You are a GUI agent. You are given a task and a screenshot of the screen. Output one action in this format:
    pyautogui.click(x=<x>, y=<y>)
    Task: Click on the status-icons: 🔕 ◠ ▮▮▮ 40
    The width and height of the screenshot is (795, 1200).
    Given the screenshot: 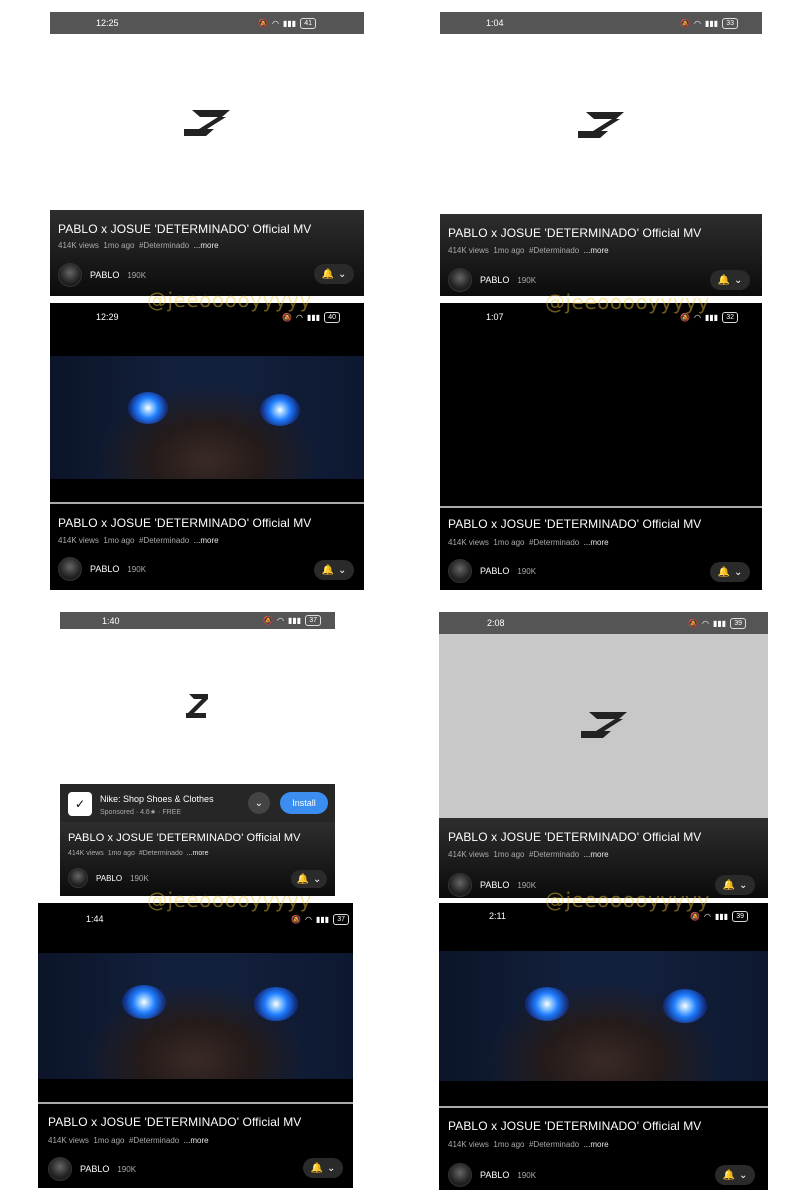 What is the action you would take?
    pyautogui.click(x=311, y=317)
    